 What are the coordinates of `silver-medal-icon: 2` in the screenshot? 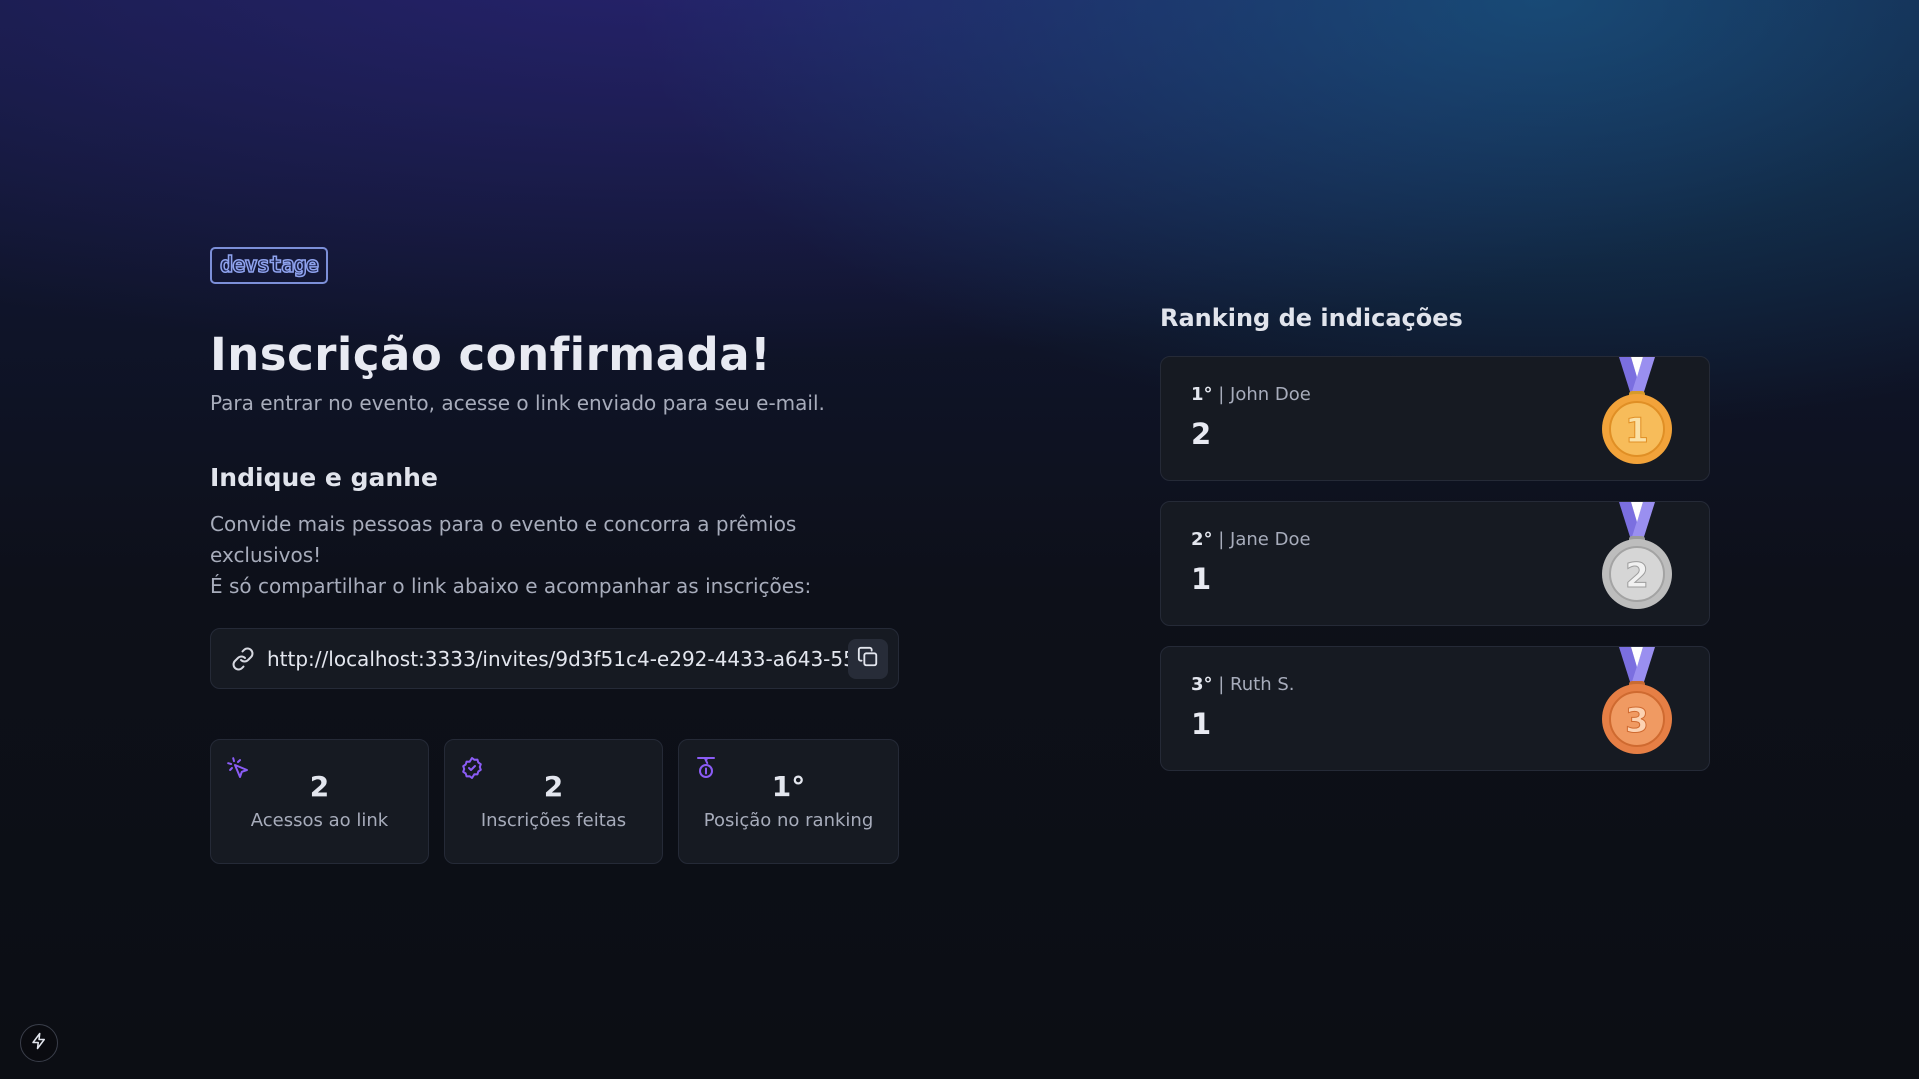 It's located at (1637, 557).